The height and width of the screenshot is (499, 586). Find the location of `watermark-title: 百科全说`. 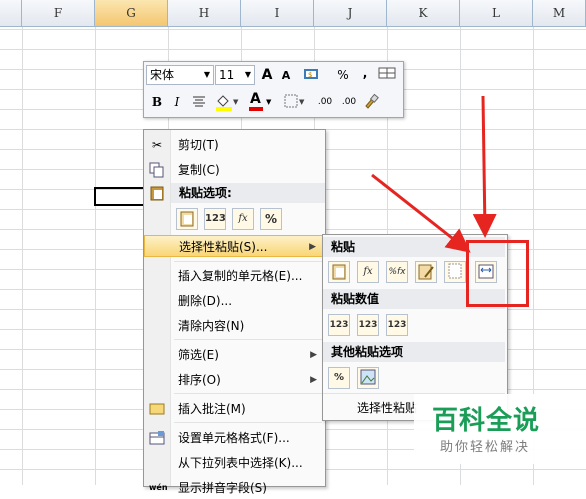

watermark-title: 百科全说 is located at coordinates (486, 421).